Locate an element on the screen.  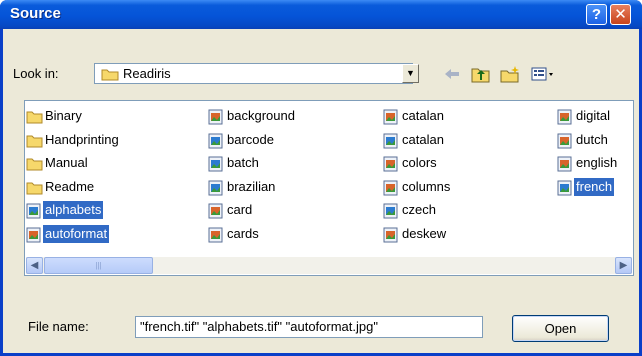
look-in-label: Look in: is located at coordinates (36, 73).